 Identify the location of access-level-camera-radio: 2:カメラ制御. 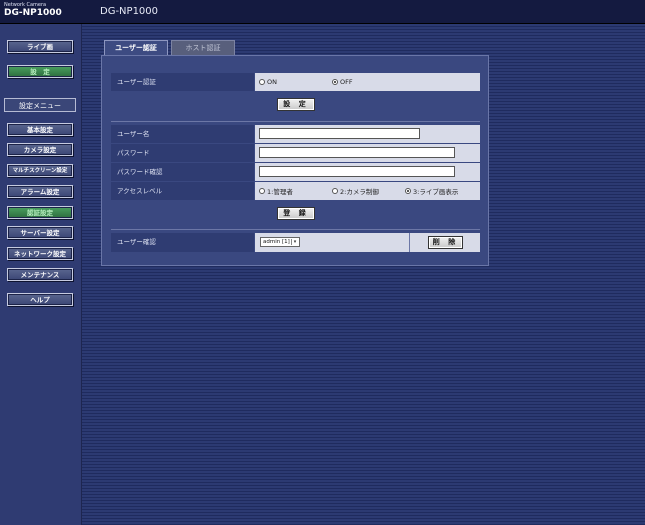
(355, 191).